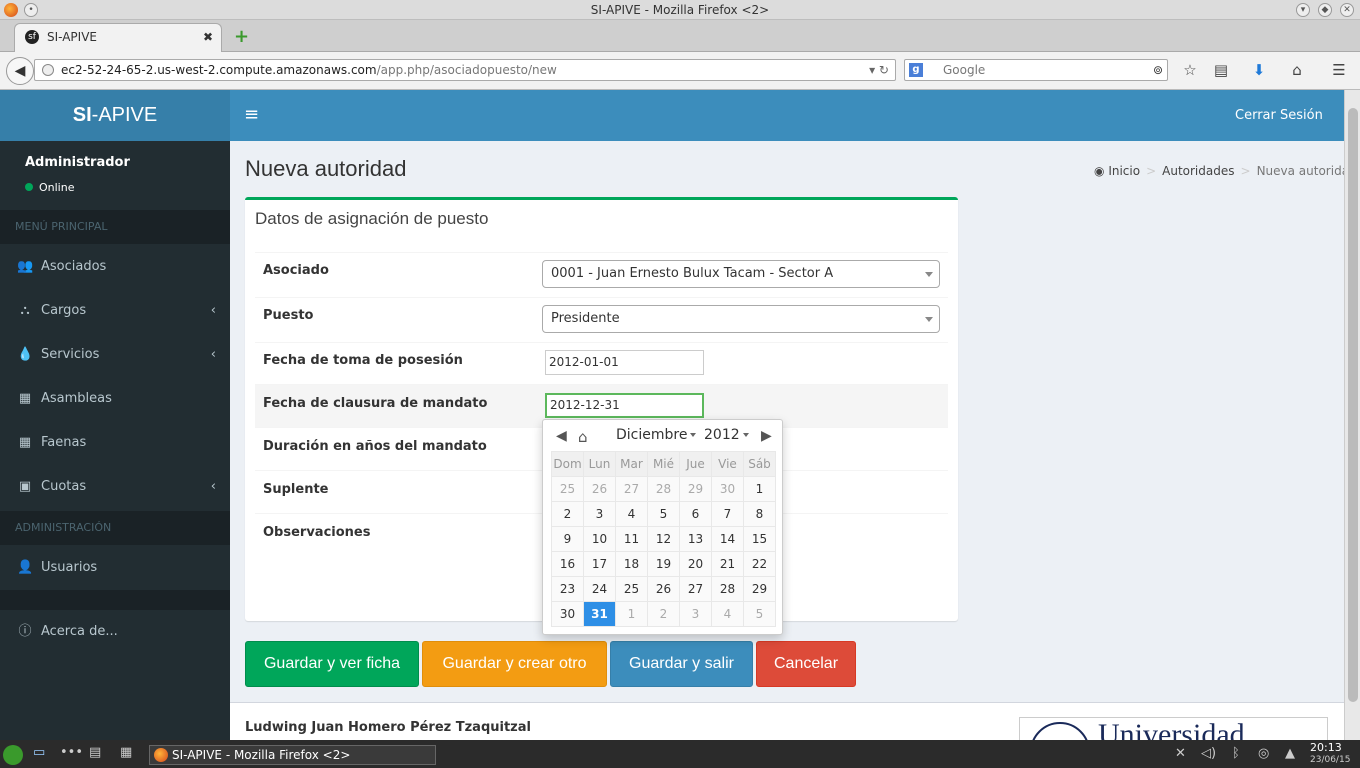 The height and width of the screenshot is (768, 1360). Describe the element at coordinates (806, 664) in the screenshot. I see `cancel-button: Cancelar` at that location.